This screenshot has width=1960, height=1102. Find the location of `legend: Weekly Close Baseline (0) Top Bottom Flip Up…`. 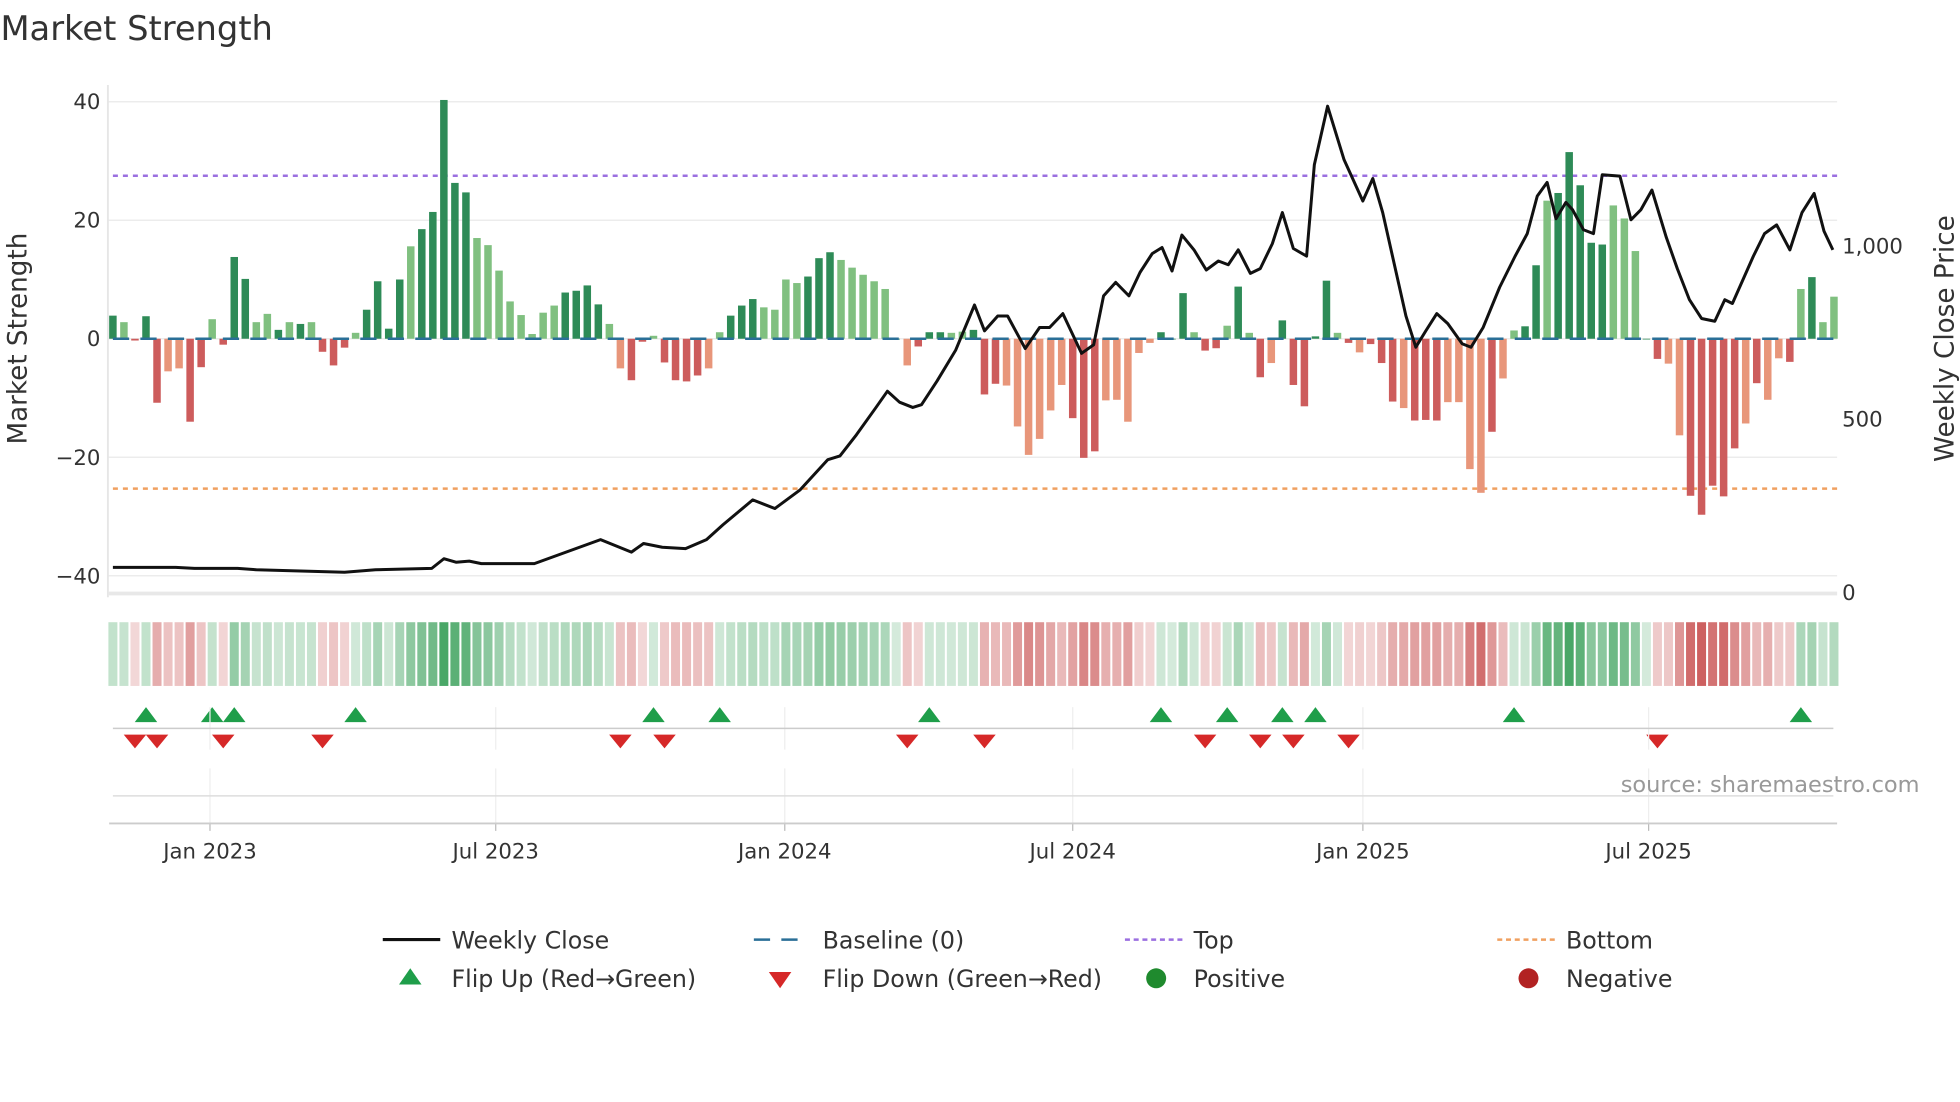

legend: Weekly Close Baseline (0) Top Bottom Flip Up… is located at coordinates (1027, 959).